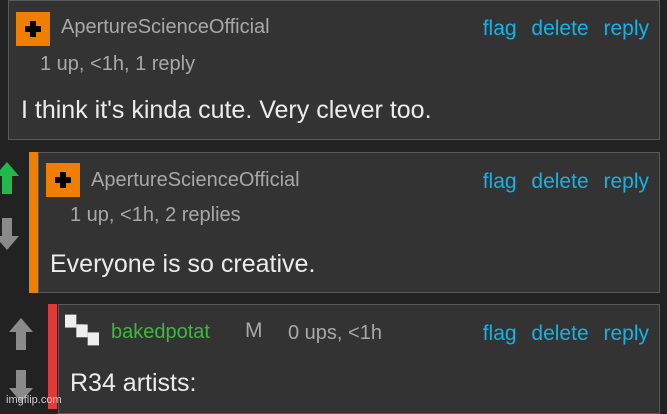 The height and width of the screenshot is (414, 667). Describe the element at coordinates (34, 400) in the screenshot. I see `watermark: imgflip.com` at that location.